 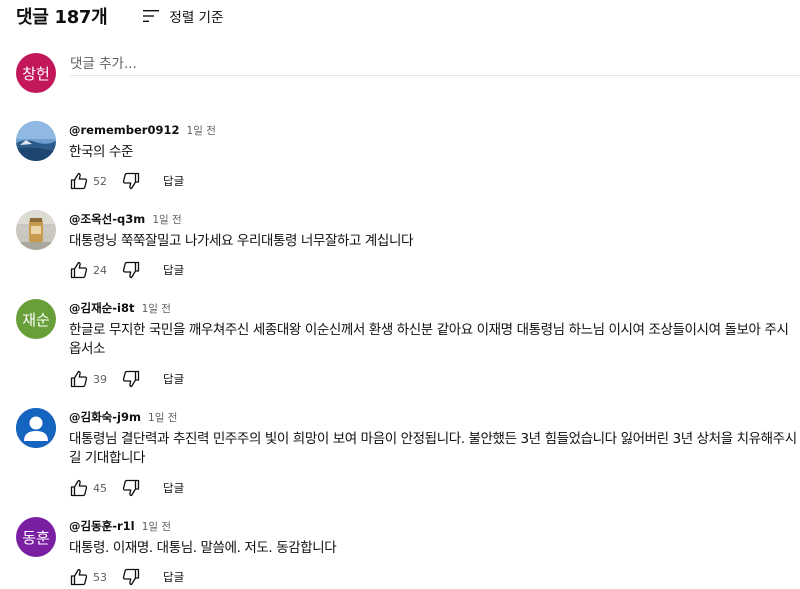 I want to click on user-avatar-text: 창헌, so click(x=36, y=73).